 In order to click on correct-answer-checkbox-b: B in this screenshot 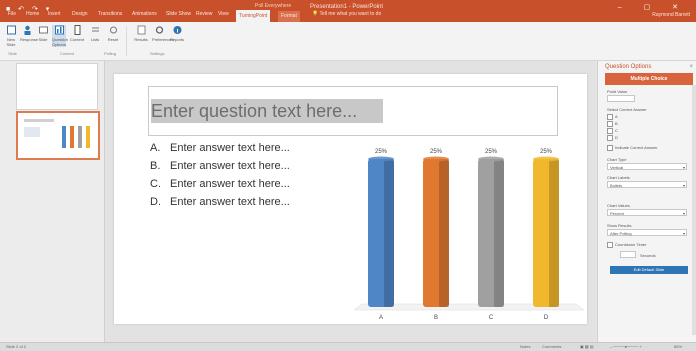, I will do `click(612, 124)`.